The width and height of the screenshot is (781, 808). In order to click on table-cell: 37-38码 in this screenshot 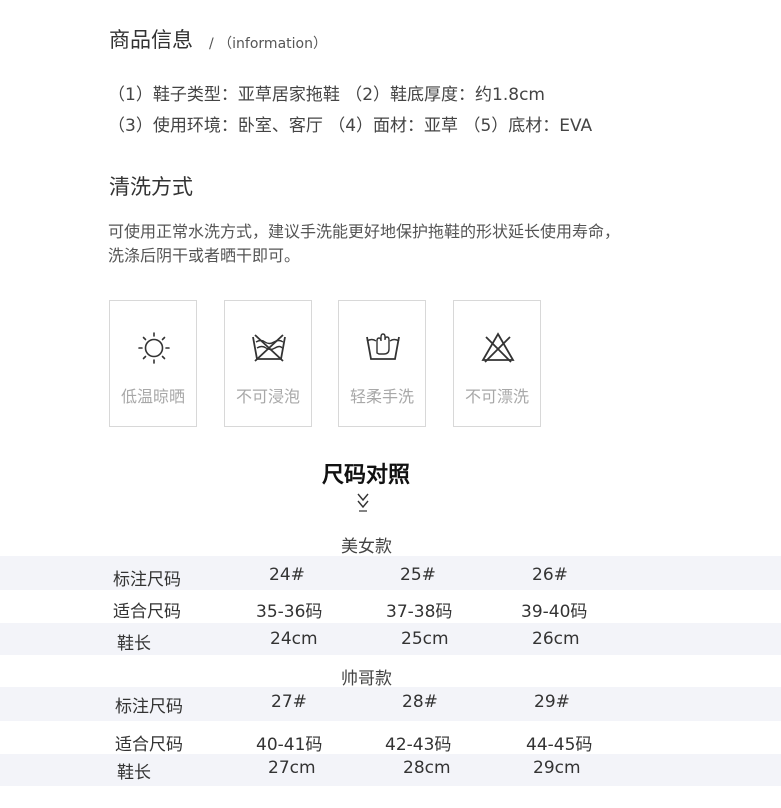, I will do `click(419, 612)`.